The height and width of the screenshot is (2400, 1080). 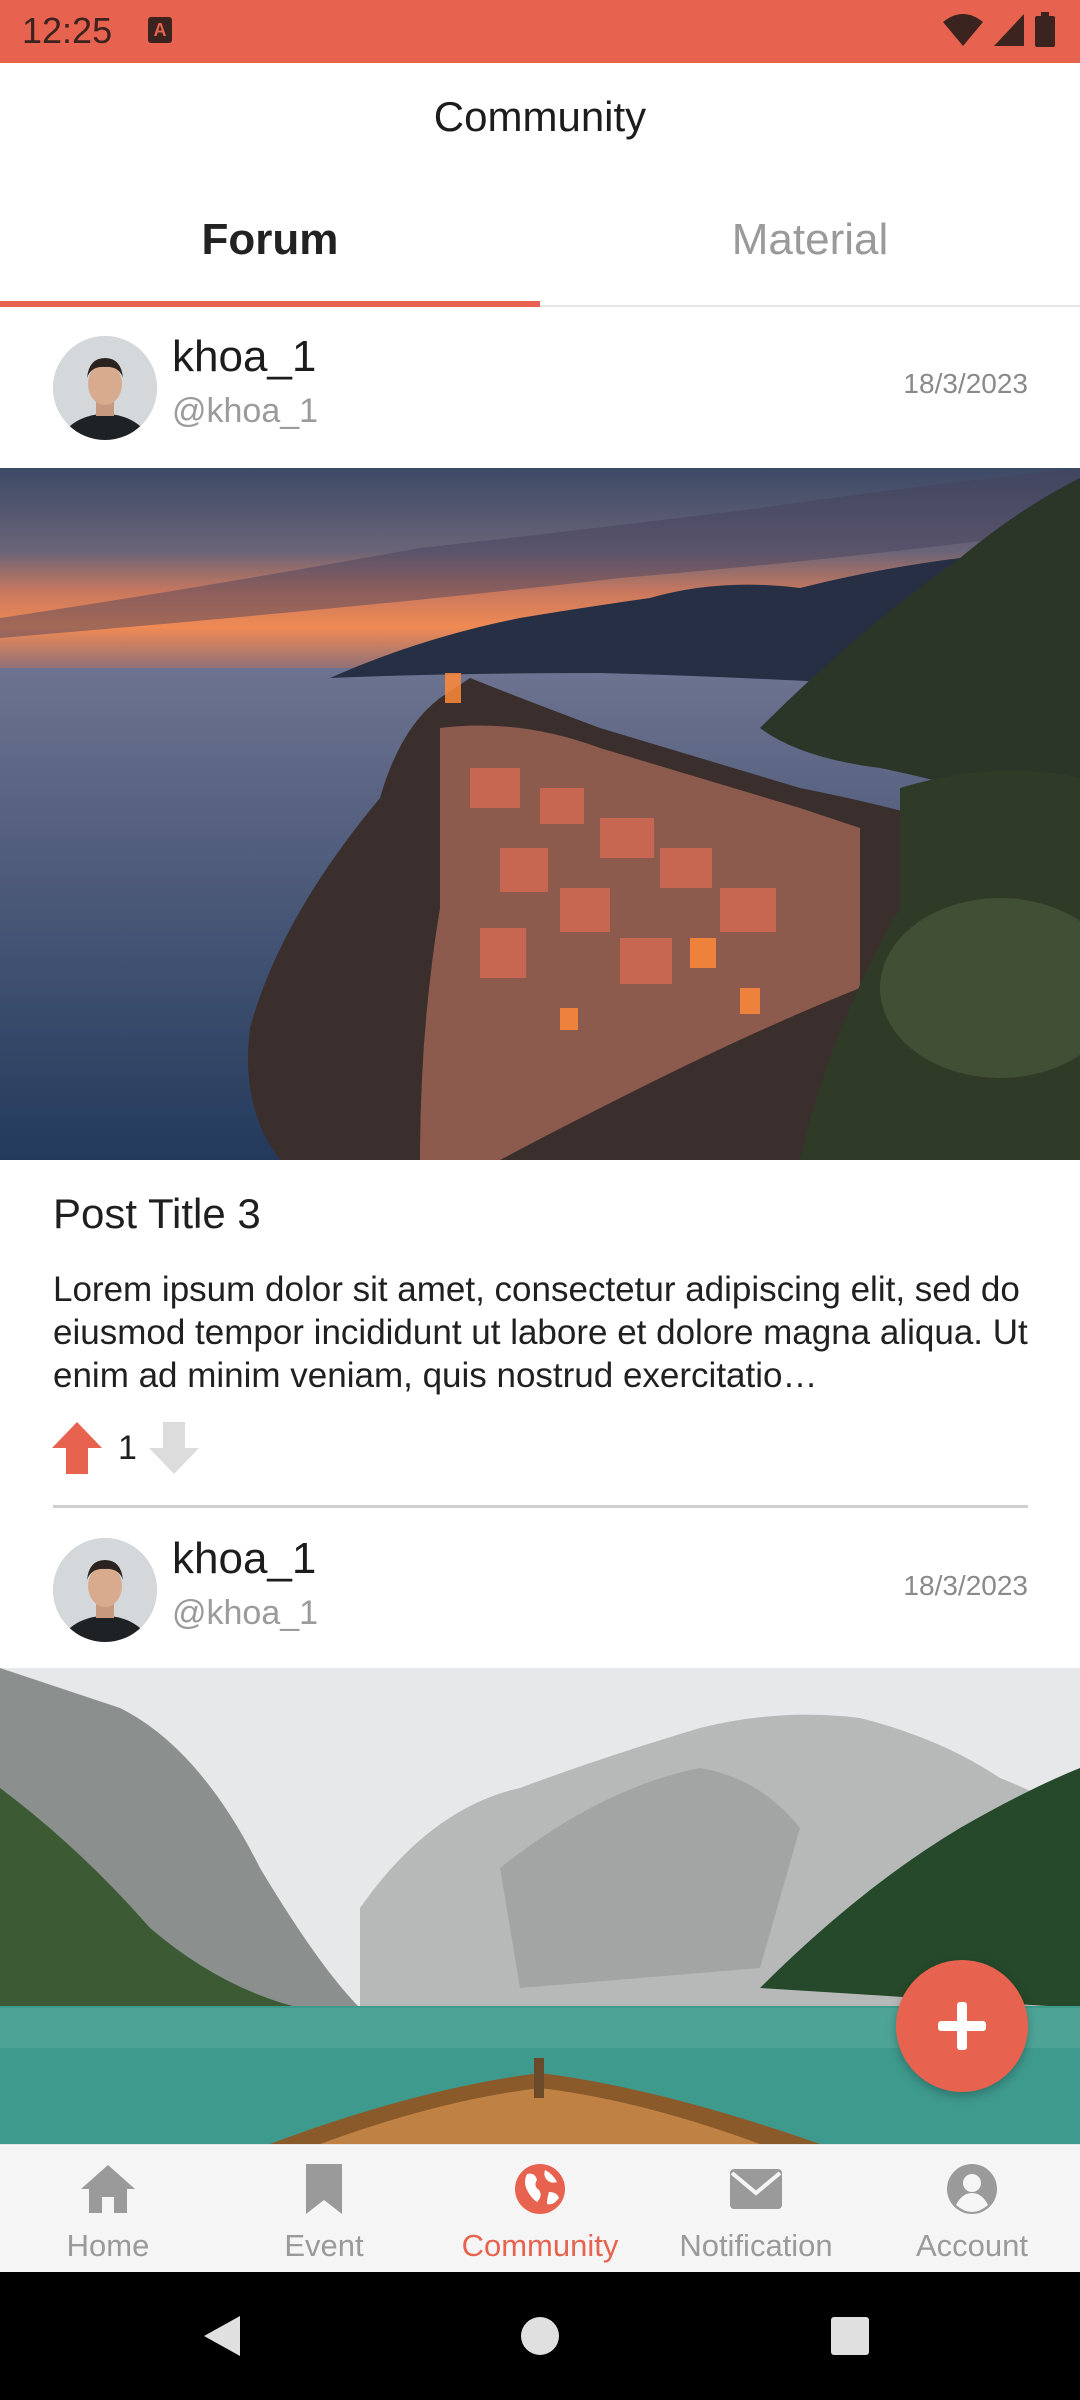 I want to click on system-nav-bar, so click(x=540, y=2336).